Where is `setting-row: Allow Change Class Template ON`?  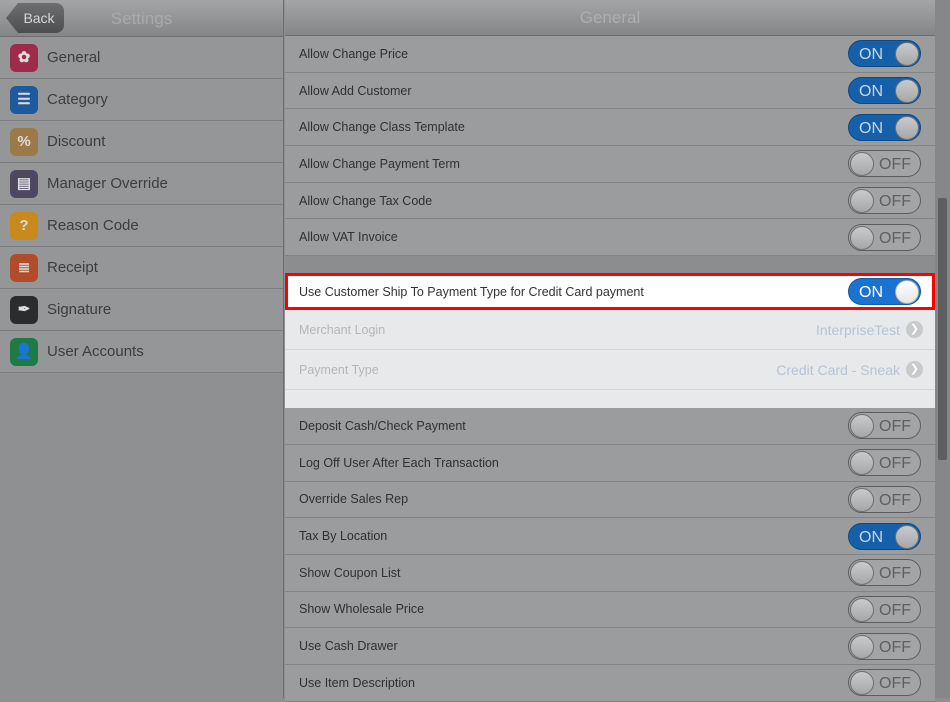 setting-row: Allow Change Class Template ON is located at coordinates (610, 128).